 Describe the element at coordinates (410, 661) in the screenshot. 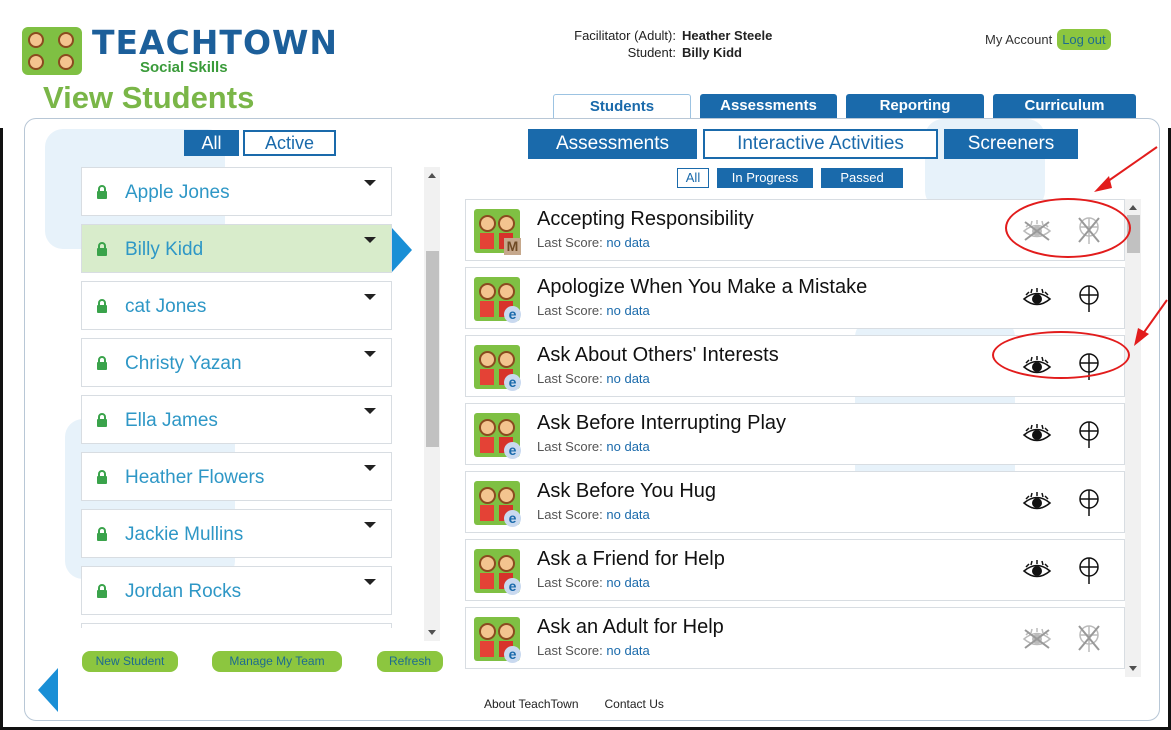

I see `refresh-button: Refresh` at that location.